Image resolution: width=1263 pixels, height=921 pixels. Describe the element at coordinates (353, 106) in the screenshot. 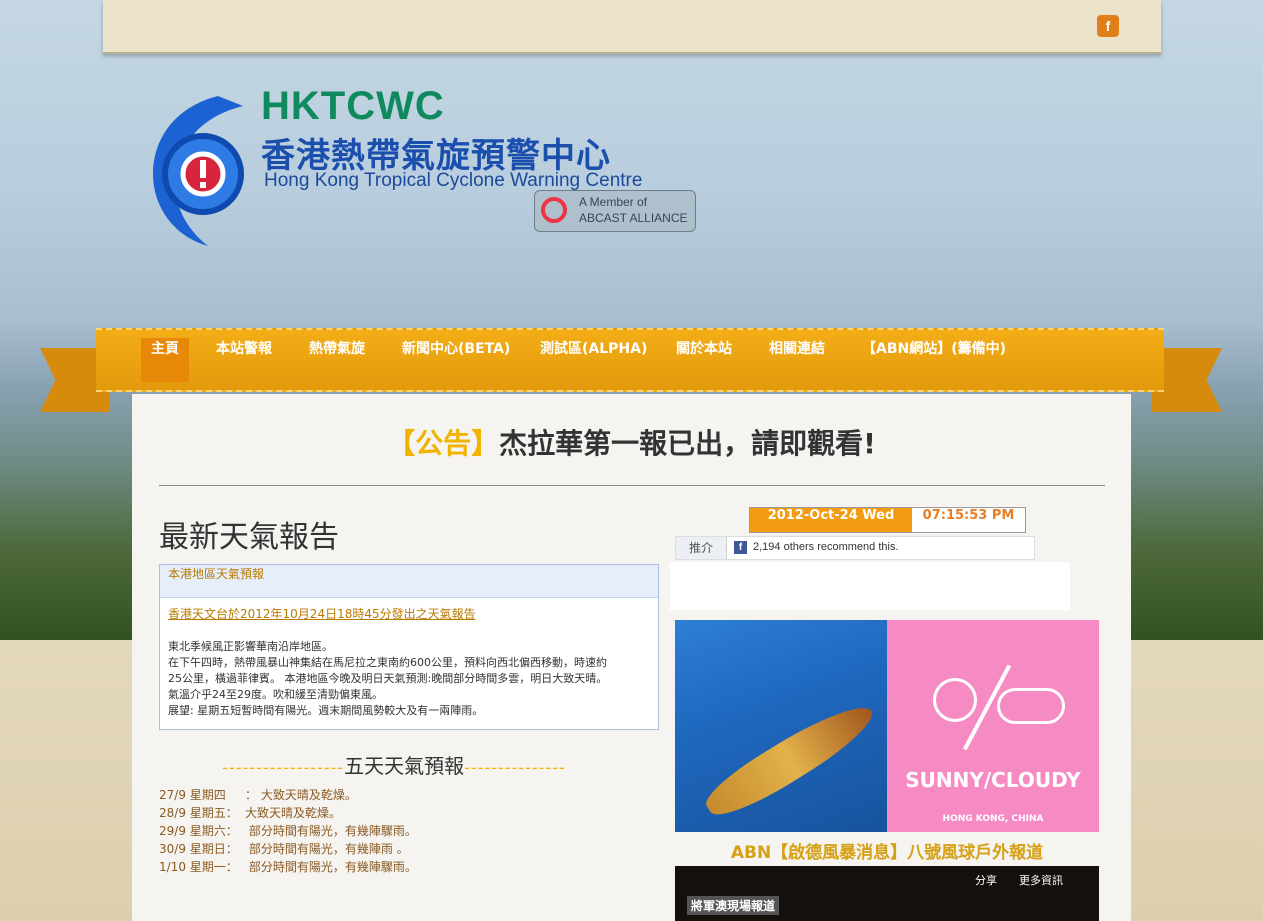

I see `logo-short-name: HKTCWC` at that location.